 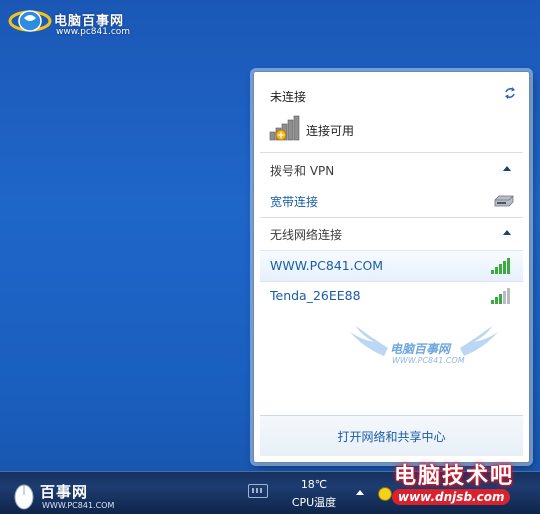 What do you see at coordinates (454, 476) in the screenshot?
I see `corner-watermark-title: 电脑技术吧` at bounding box center [454, 476].